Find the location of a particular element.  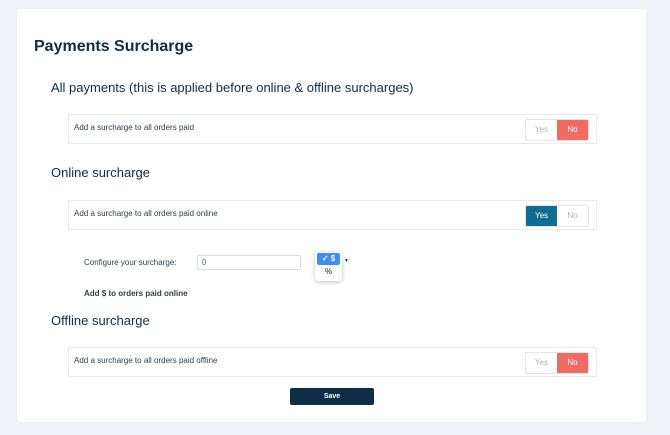

online-no-button: No is located at coordinates (572, 216).